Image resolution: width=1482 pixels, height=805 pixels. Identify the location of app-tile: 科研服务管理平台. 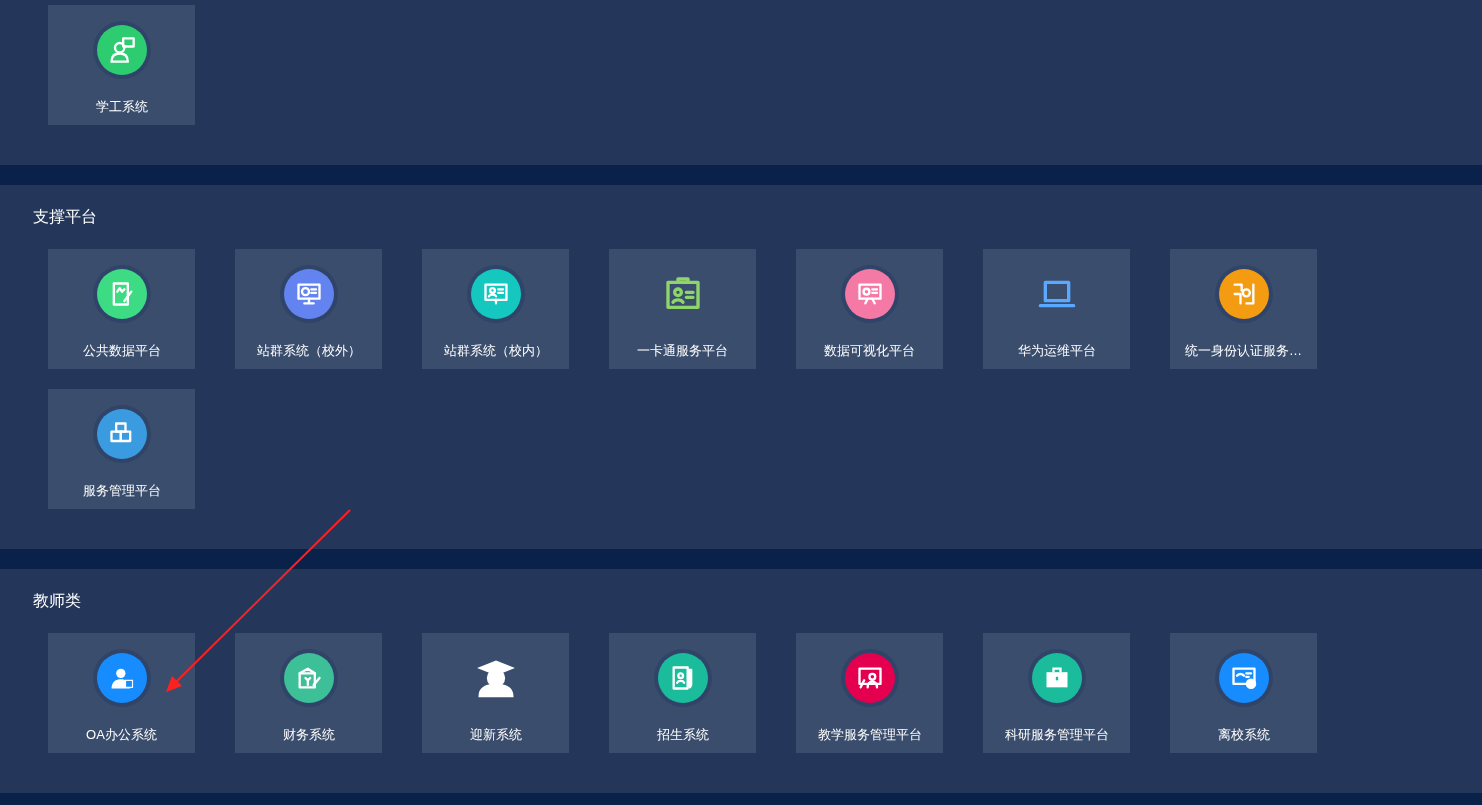
(1056, 693).